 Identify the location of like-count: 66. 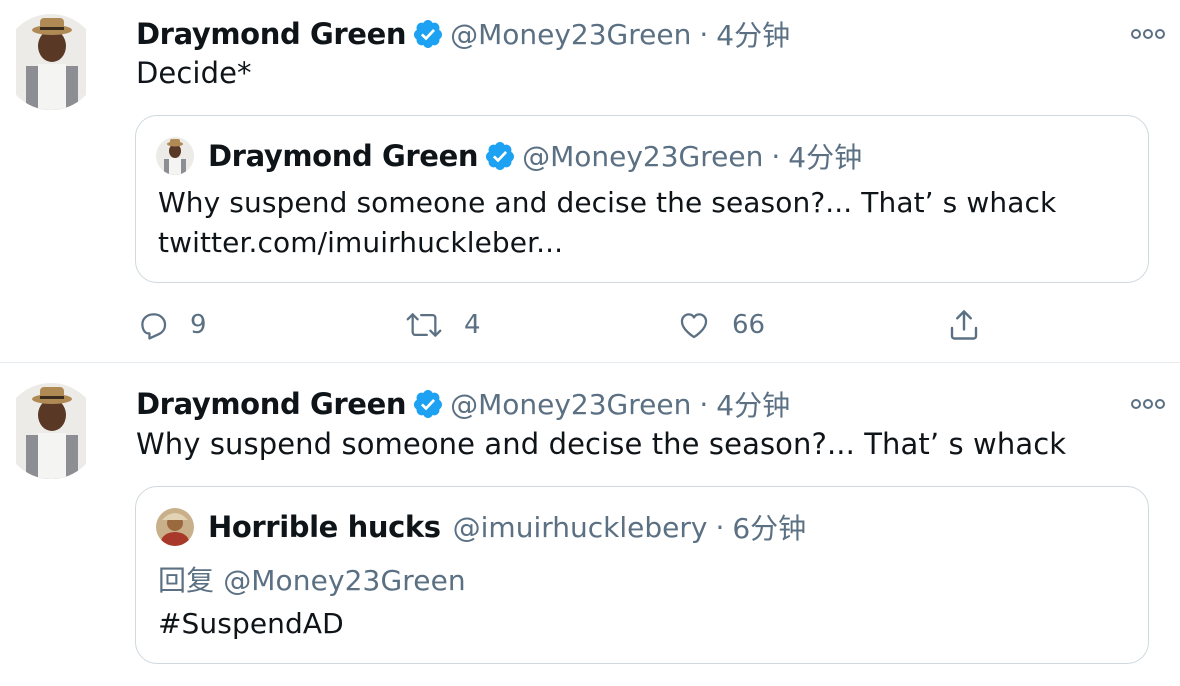
(749, 325).